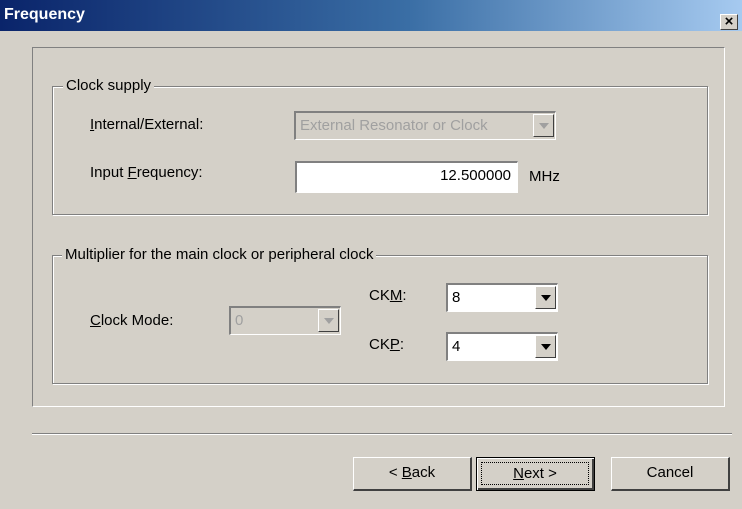 This screenshot has width=742, height=509. I want to click on internal-external-select: External Resonator or Clock, so click(425, 125).